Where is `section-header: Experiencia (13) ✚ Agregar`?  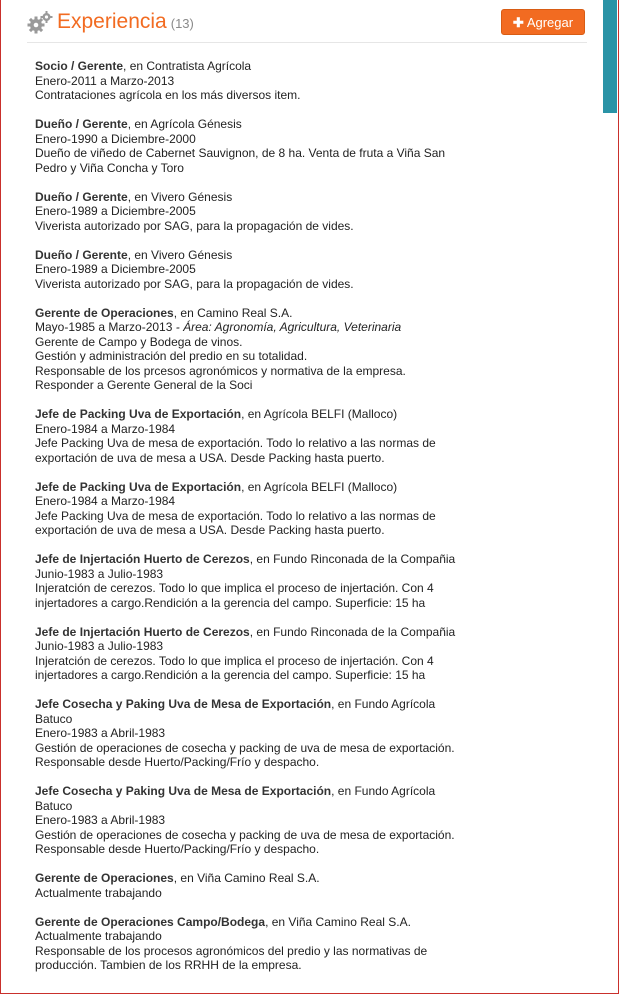
section-header: Experiencia (13) ✚ Agregar is located at coordinates (307, 25).